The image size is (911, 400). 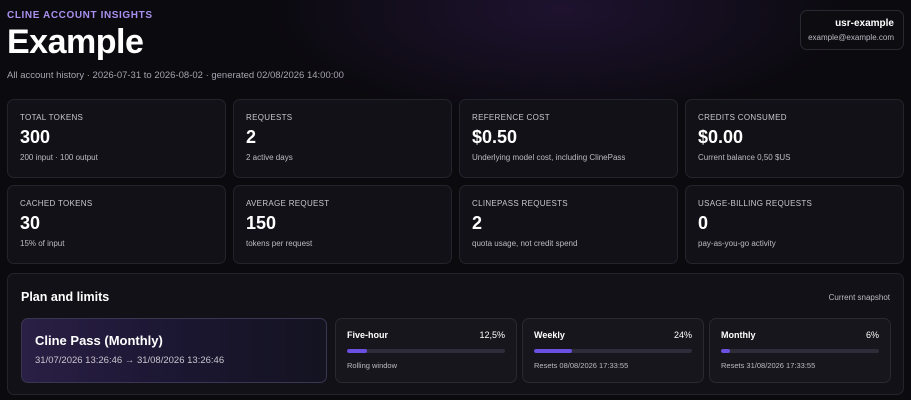 What do you see at coordinates (768, 365) in the screenshot?
I see `limit-note: Resets 31/08/2026 17:33:55` at bounding box center [768, 365].